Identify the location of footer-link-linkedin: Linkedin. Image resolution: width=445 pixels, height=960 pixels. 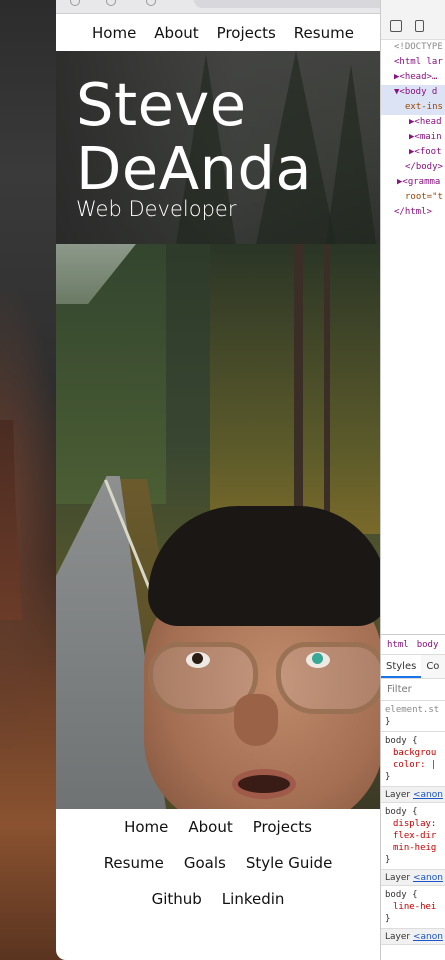
(253, 899).